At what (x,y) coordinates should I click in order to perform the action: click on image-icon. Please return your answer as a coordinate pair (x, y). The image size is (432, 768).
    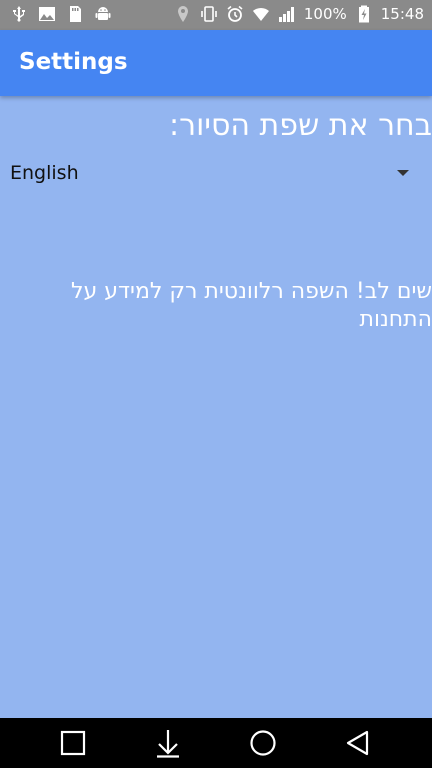
    Looking at the image, I should click on (47, 14).